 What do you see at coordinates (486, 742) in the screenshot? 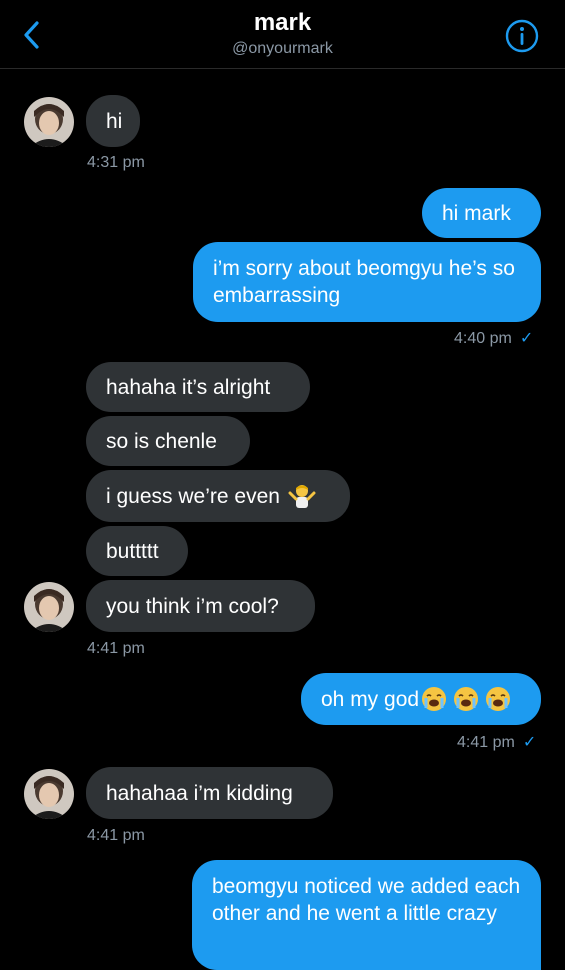
I see `timestamp-text: 4:41 pm` at bounding box center [486, 742].